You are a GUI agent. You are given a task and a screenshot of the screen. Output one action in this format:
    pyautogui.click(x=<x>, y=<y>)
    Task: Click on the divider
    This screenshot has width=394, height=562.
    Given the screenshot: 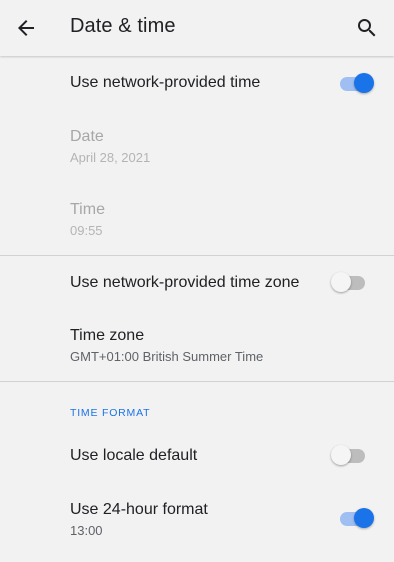 What is the action you would take?
    pyautogui.click(x=197, y=381)
    